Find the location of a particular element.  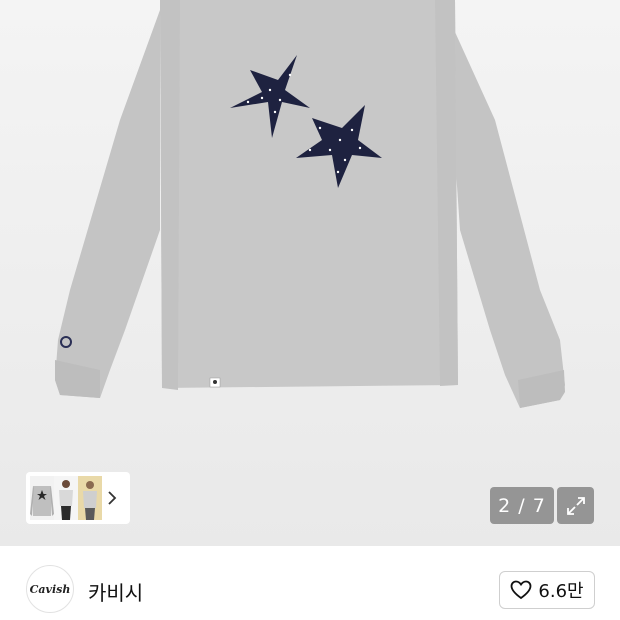

expand-icon is located at coordinates (575, 505).